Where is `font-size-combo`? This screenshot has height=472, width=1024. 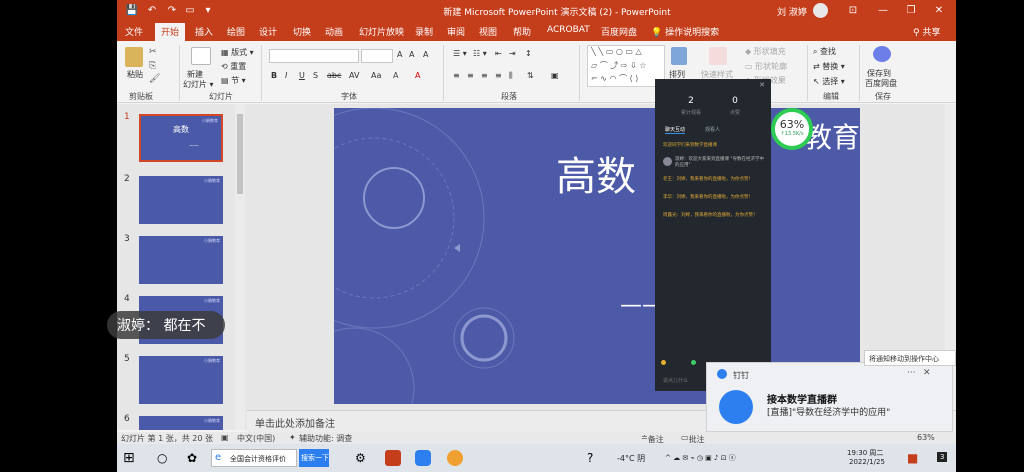
font-size-combo is located at coordinates (377, 56).